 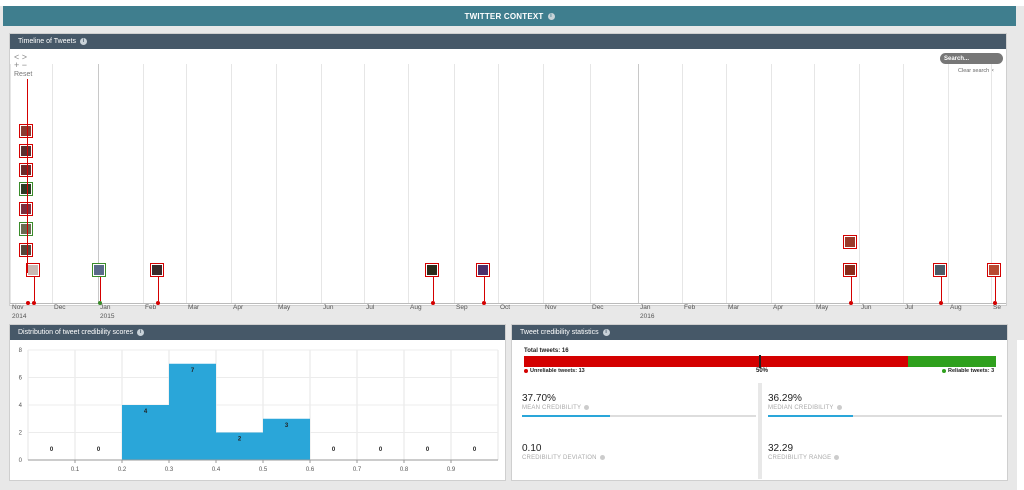 I want to click on timeline-month-label: Jun, so click(x=866, y=307).